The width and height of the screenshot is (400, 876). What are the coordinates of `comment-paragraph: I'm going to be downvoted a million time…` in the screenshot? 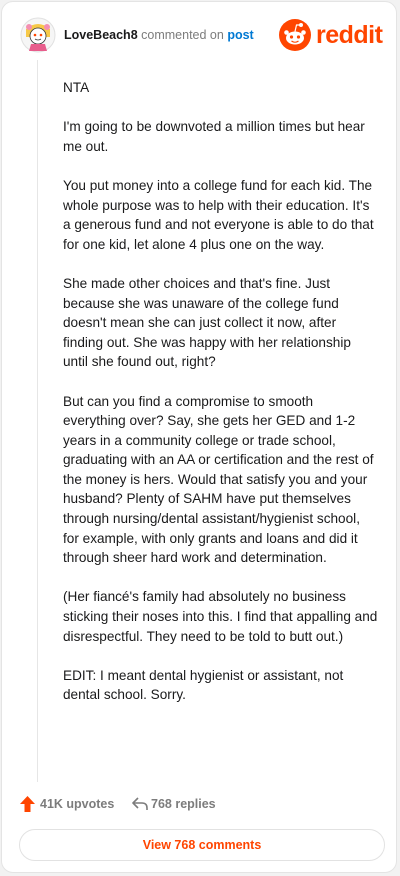 It's located at (214, 136).